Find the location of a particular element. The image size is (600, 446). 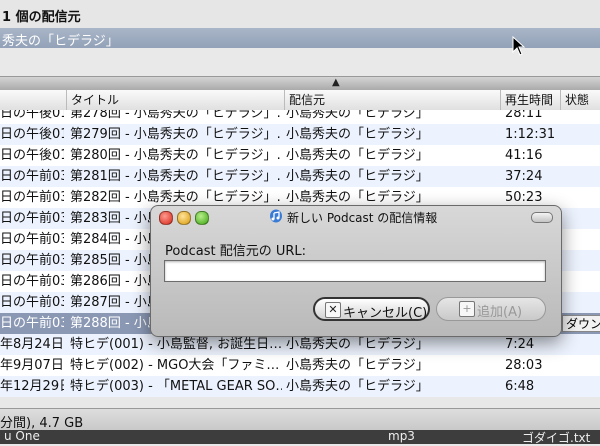

add-button: + 追加(A) is located at coordinates (491, 309).